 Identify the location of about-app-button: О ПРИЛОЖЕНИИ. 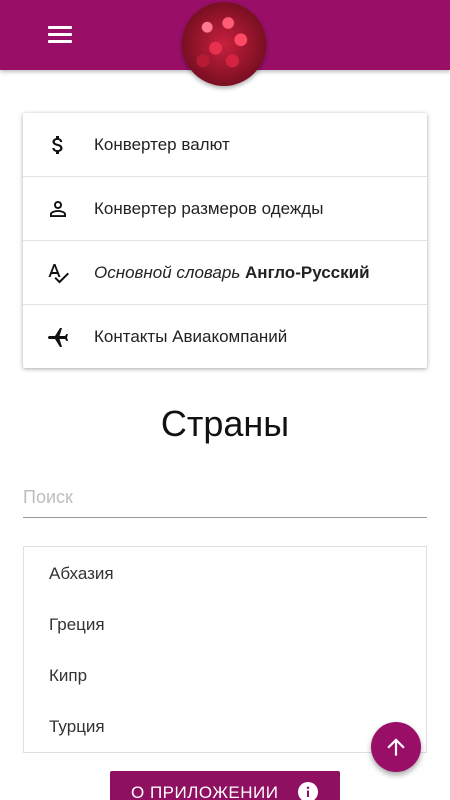
(225, 785).